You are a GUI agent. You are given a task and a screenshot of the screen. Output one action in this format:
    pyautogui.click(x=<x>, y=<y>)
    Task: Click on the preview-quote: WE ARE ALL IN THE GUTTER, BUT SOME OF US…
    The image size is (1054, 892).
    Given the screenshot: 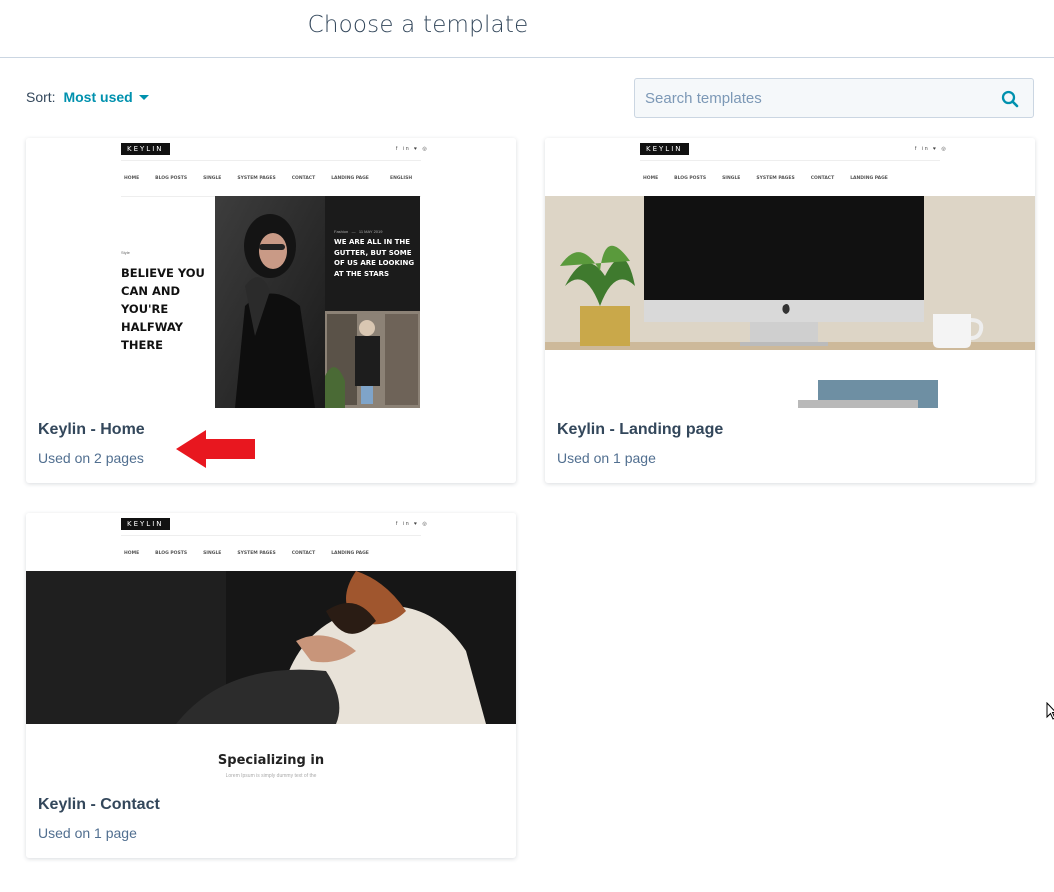 What is the action you would take?
    pyautogui.click(x=374, y=258)
    